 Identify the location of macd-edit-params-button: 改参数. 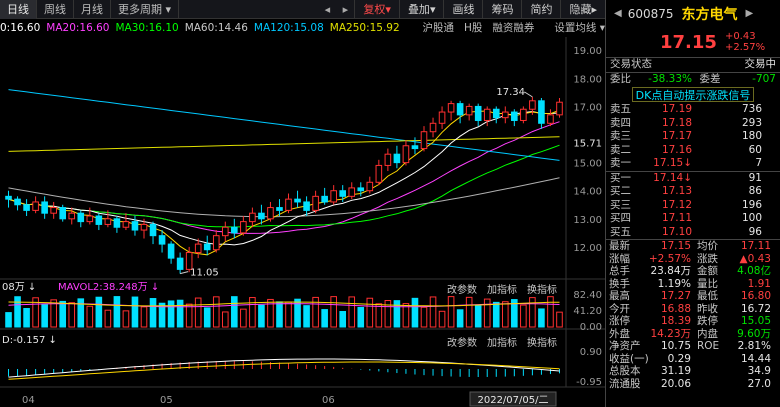
(462, 341).